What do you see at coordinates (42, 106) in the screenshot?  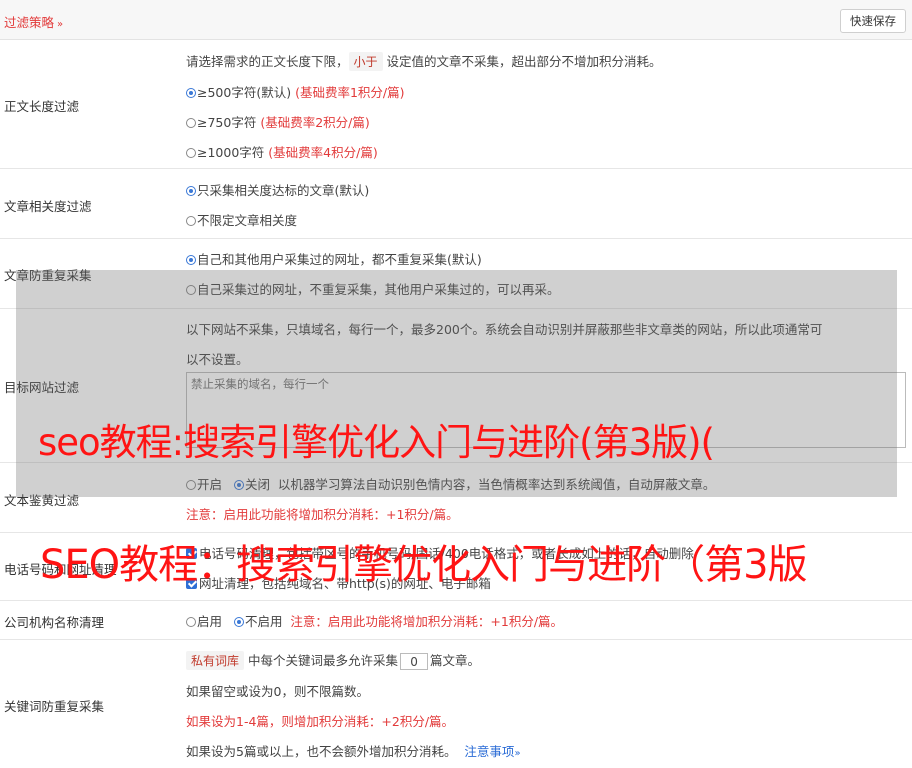 I see `length-filter-label: 正文长度过滤` at bounding box center [42, 106].